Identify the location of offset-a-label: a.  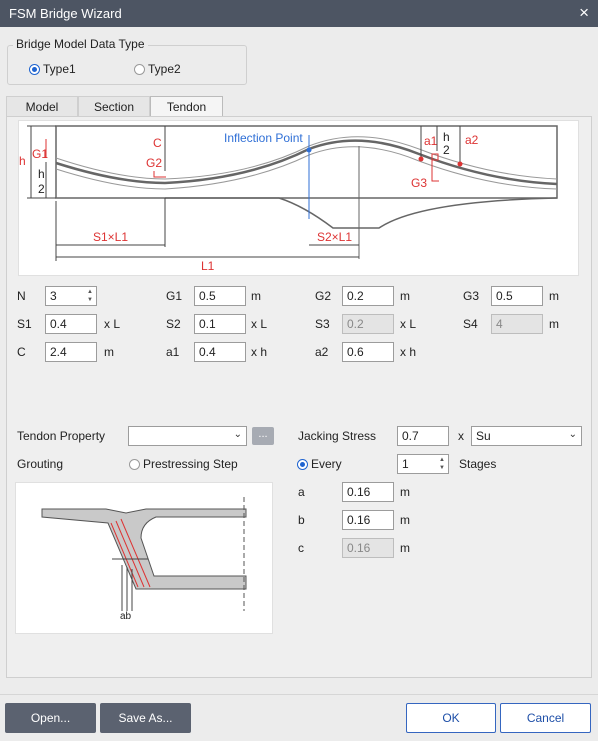
(301, 492).